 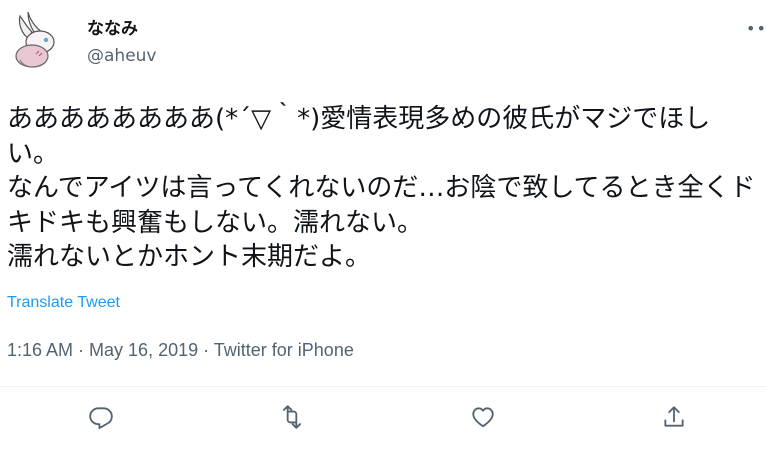 I want to click on retweet-button, so click(x=292, y=417).